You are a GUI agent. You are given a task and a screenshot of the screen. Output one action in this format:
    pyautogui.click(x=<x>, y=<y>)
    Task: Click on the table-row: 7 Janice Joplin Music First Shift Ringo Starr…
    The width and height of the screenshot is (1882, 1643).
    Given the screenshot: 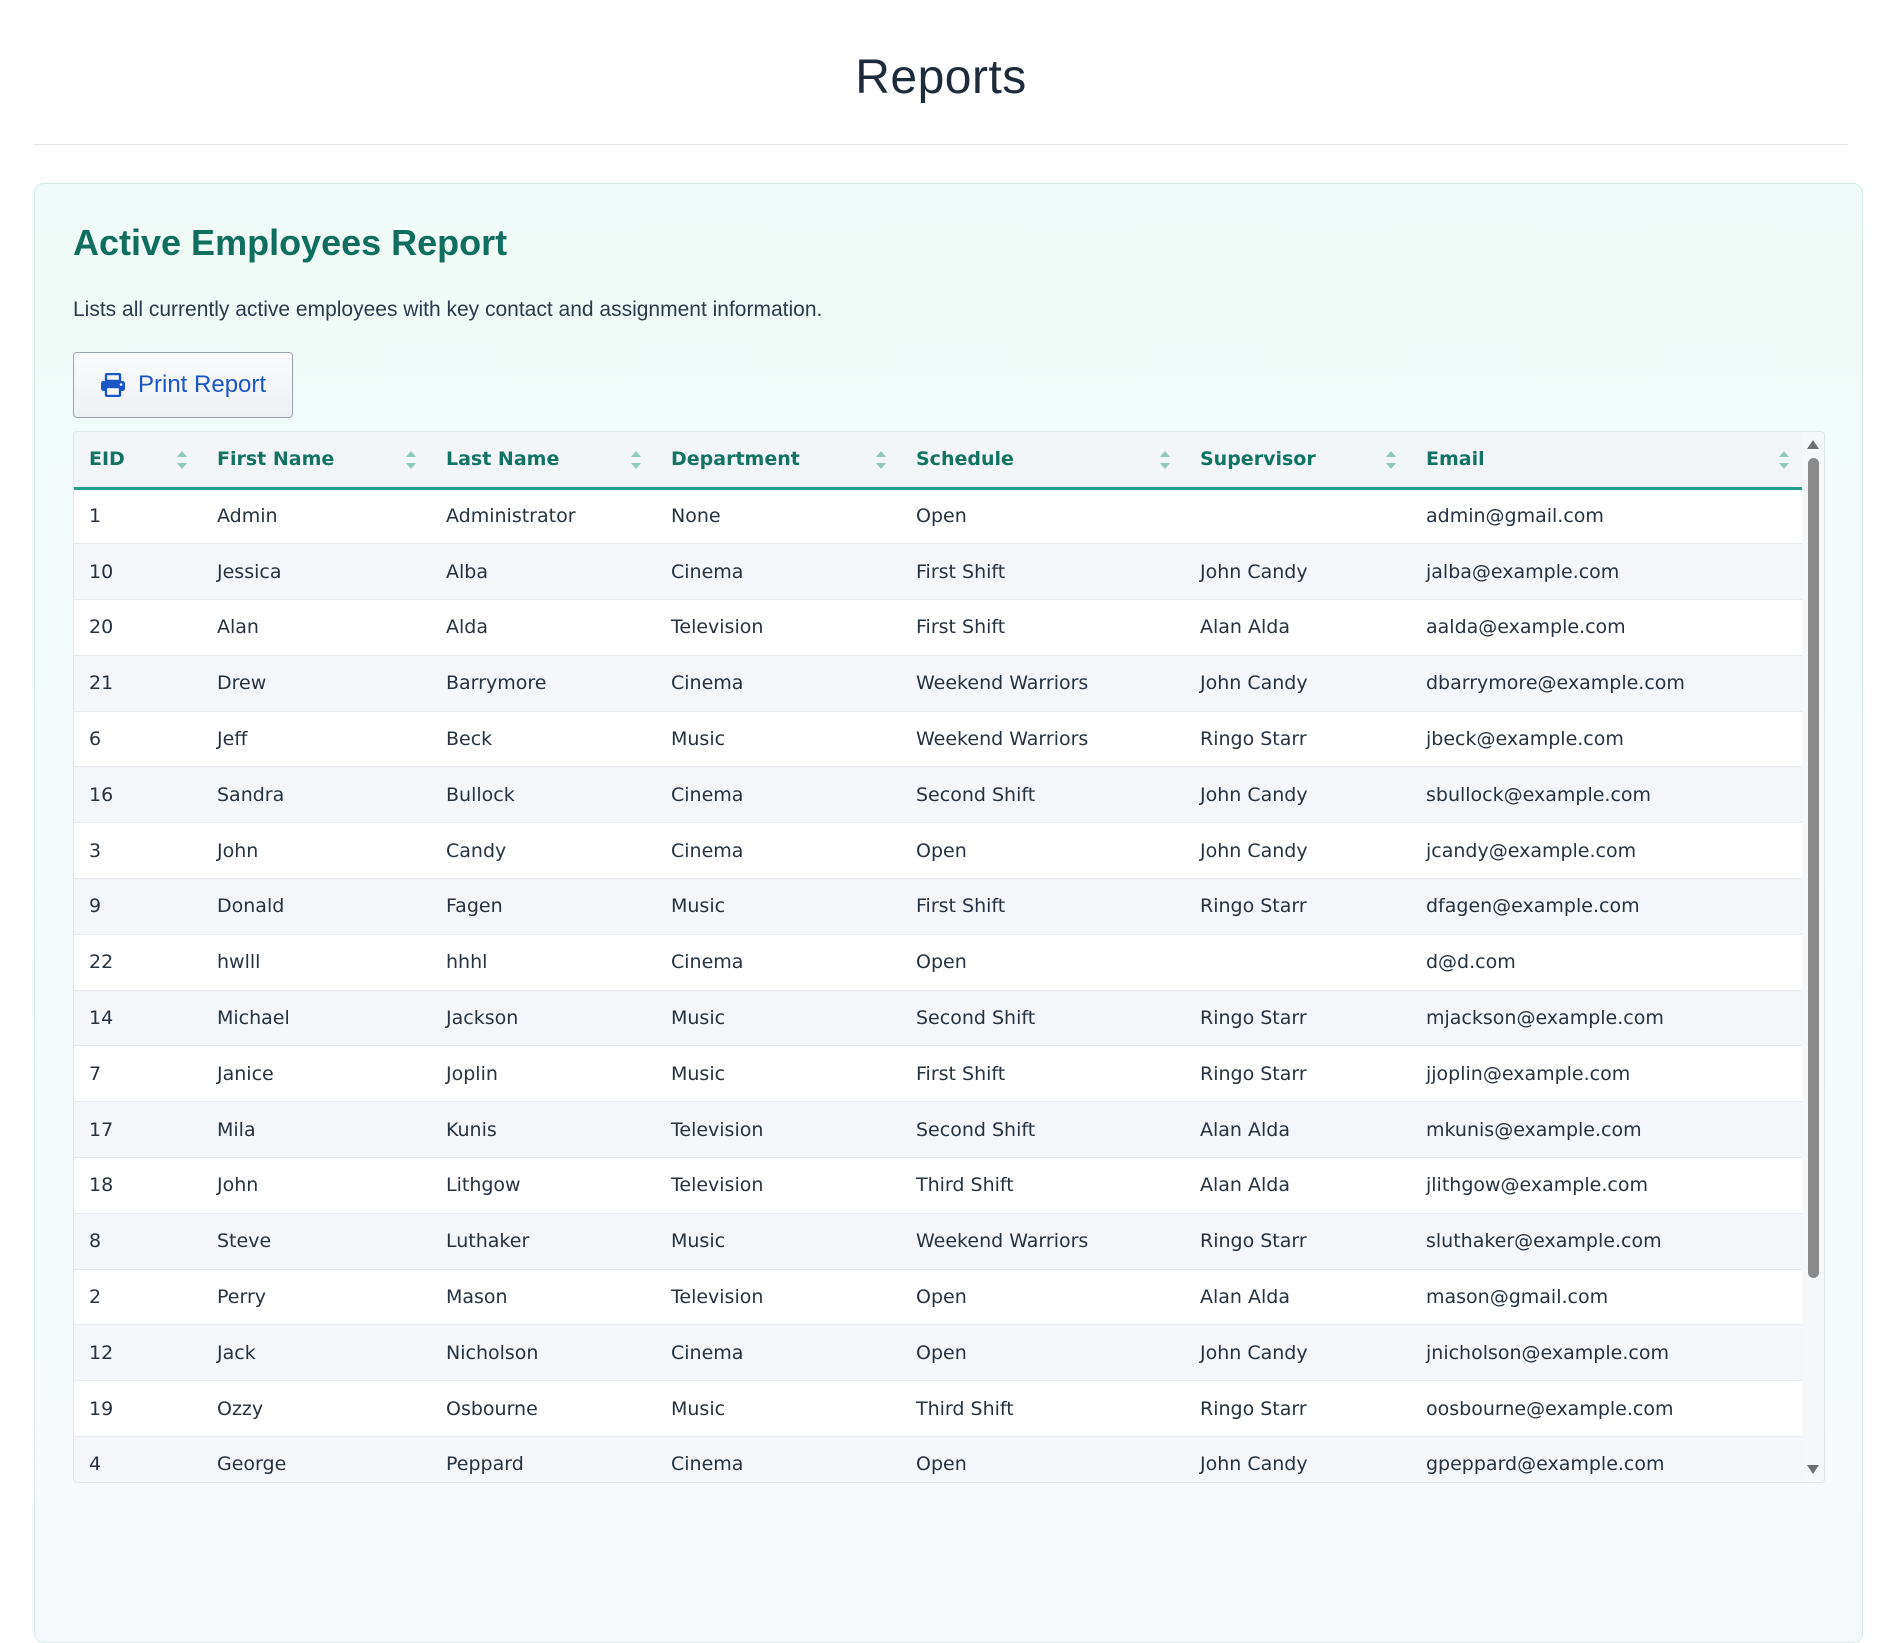 What is the action you would take?
    pyautogui.click(x=939, y=1074)
    